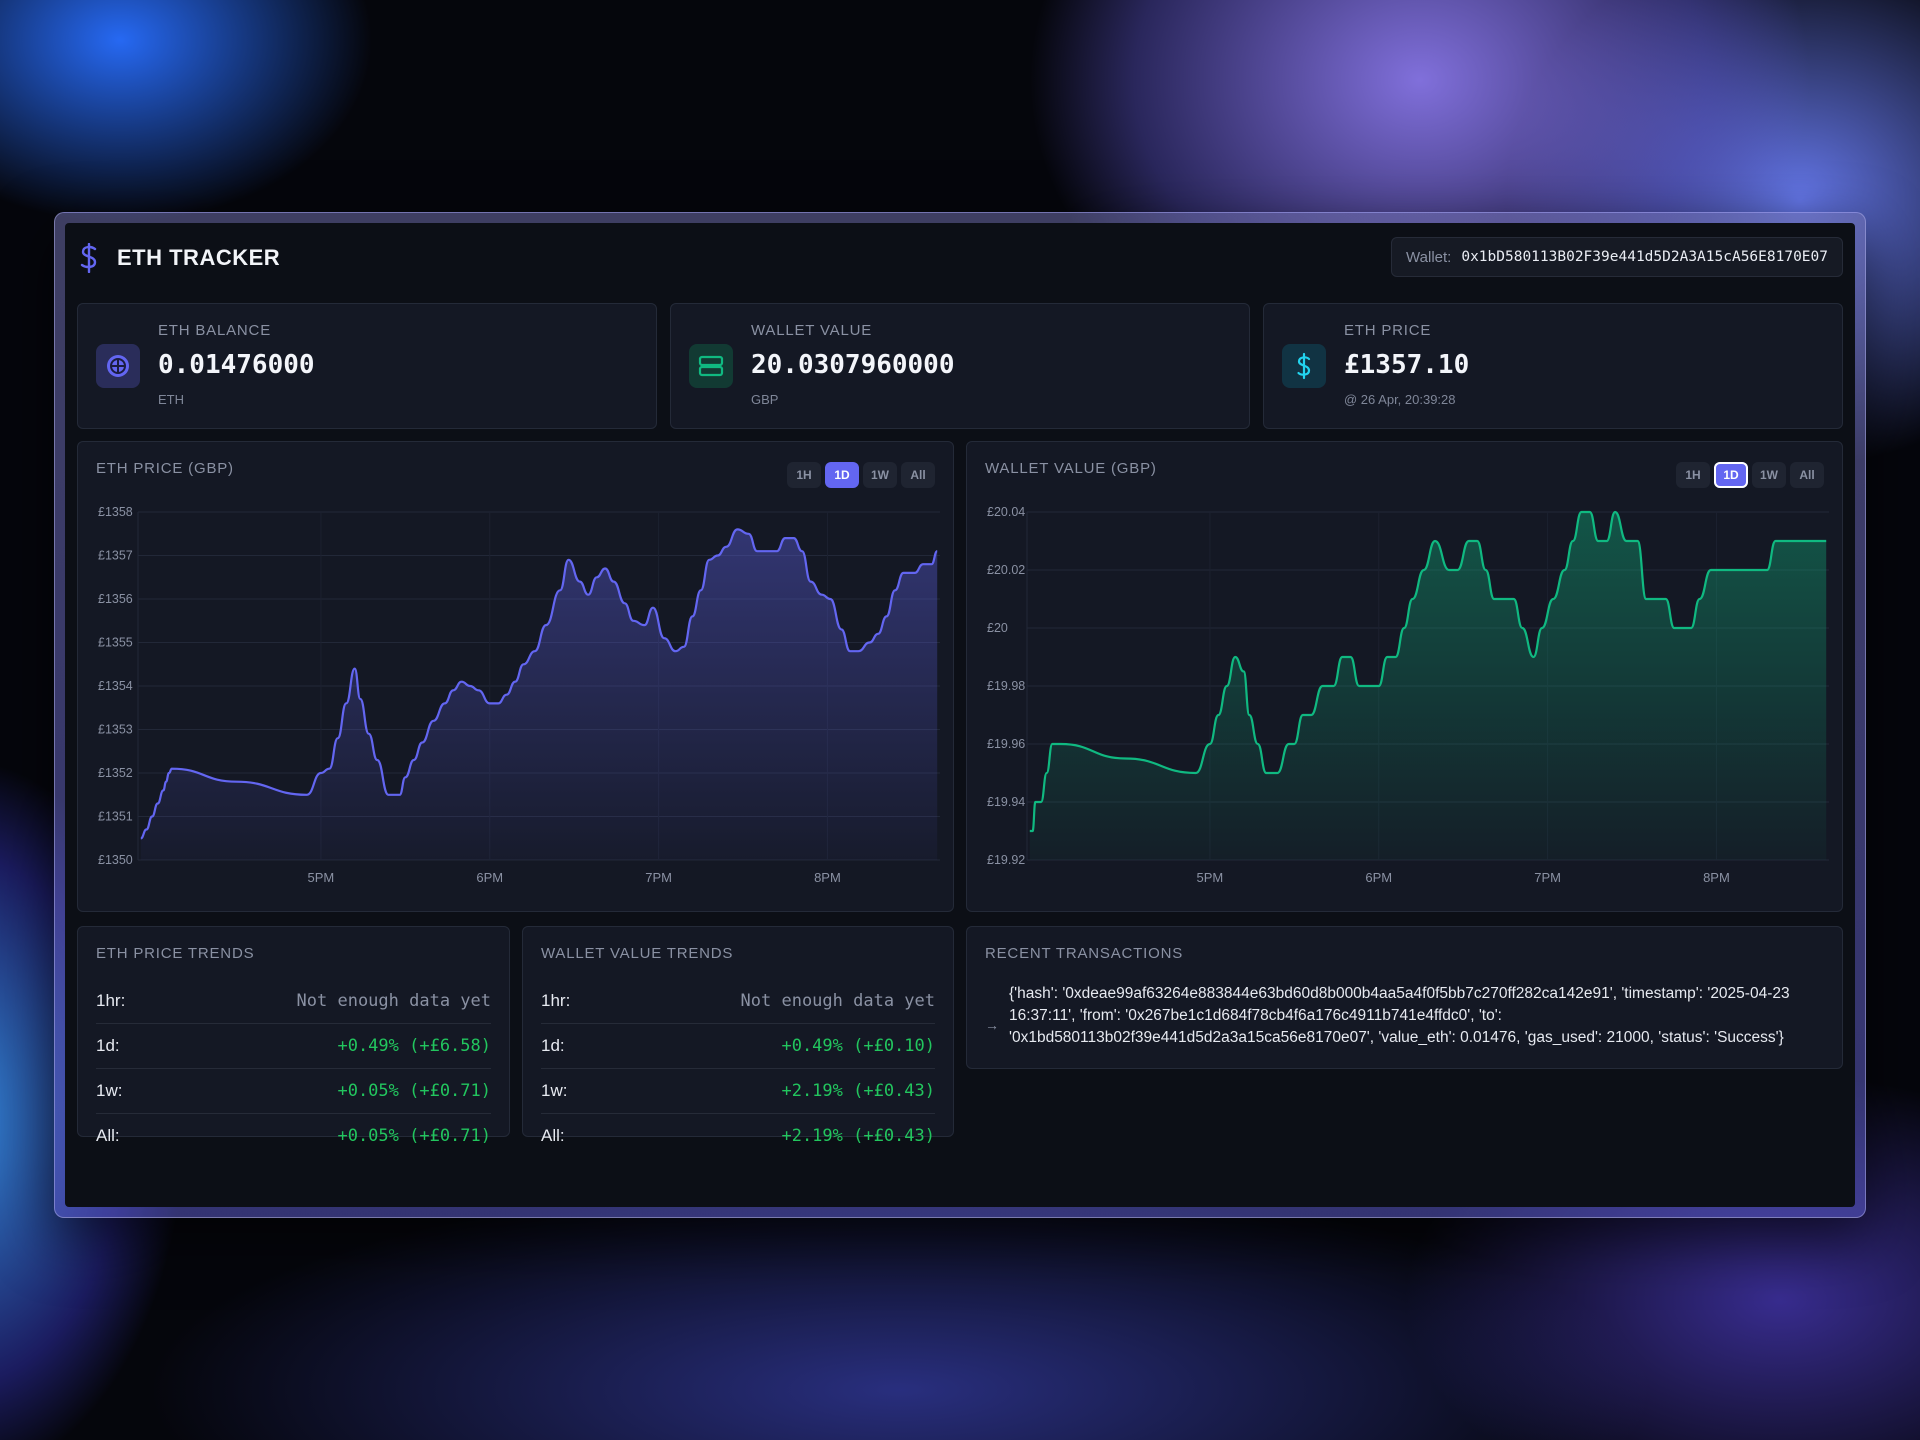 The height and width of the screenshot is (1440, 1920). I want to click on eth-balance-value: 0.01476000, so click(236, 365).